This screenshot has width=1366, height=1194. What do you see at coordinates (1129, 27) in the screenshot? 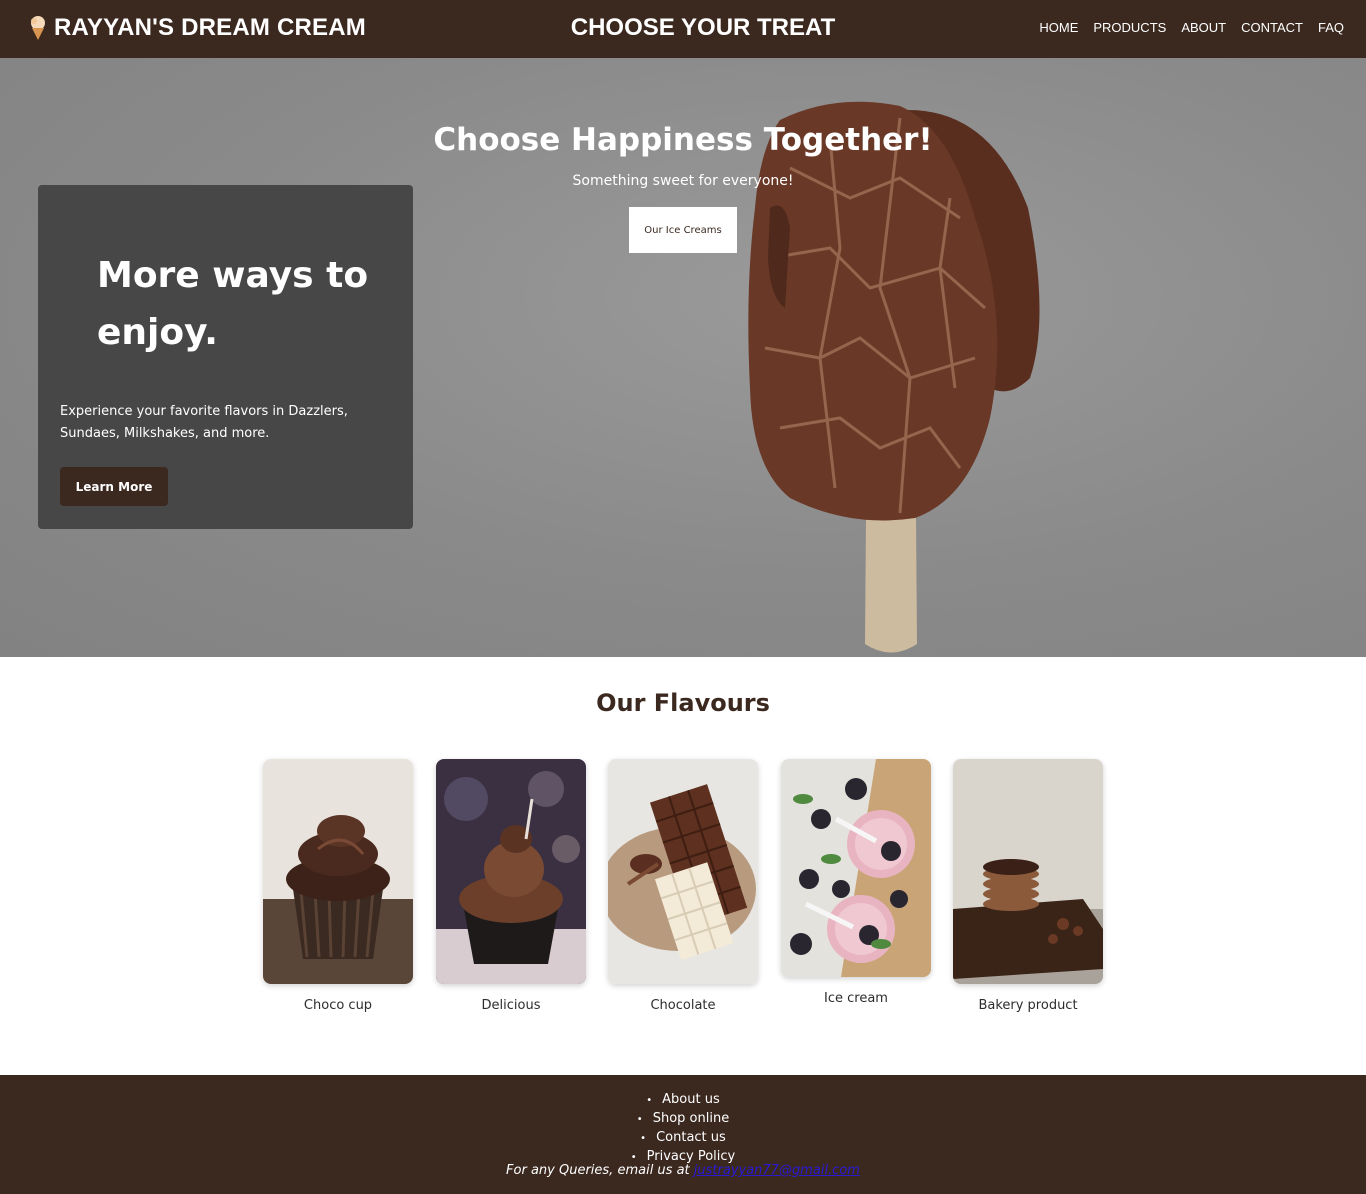
I see `nav-link-products: PRODUCTS` at bounding box center [1129, 27].